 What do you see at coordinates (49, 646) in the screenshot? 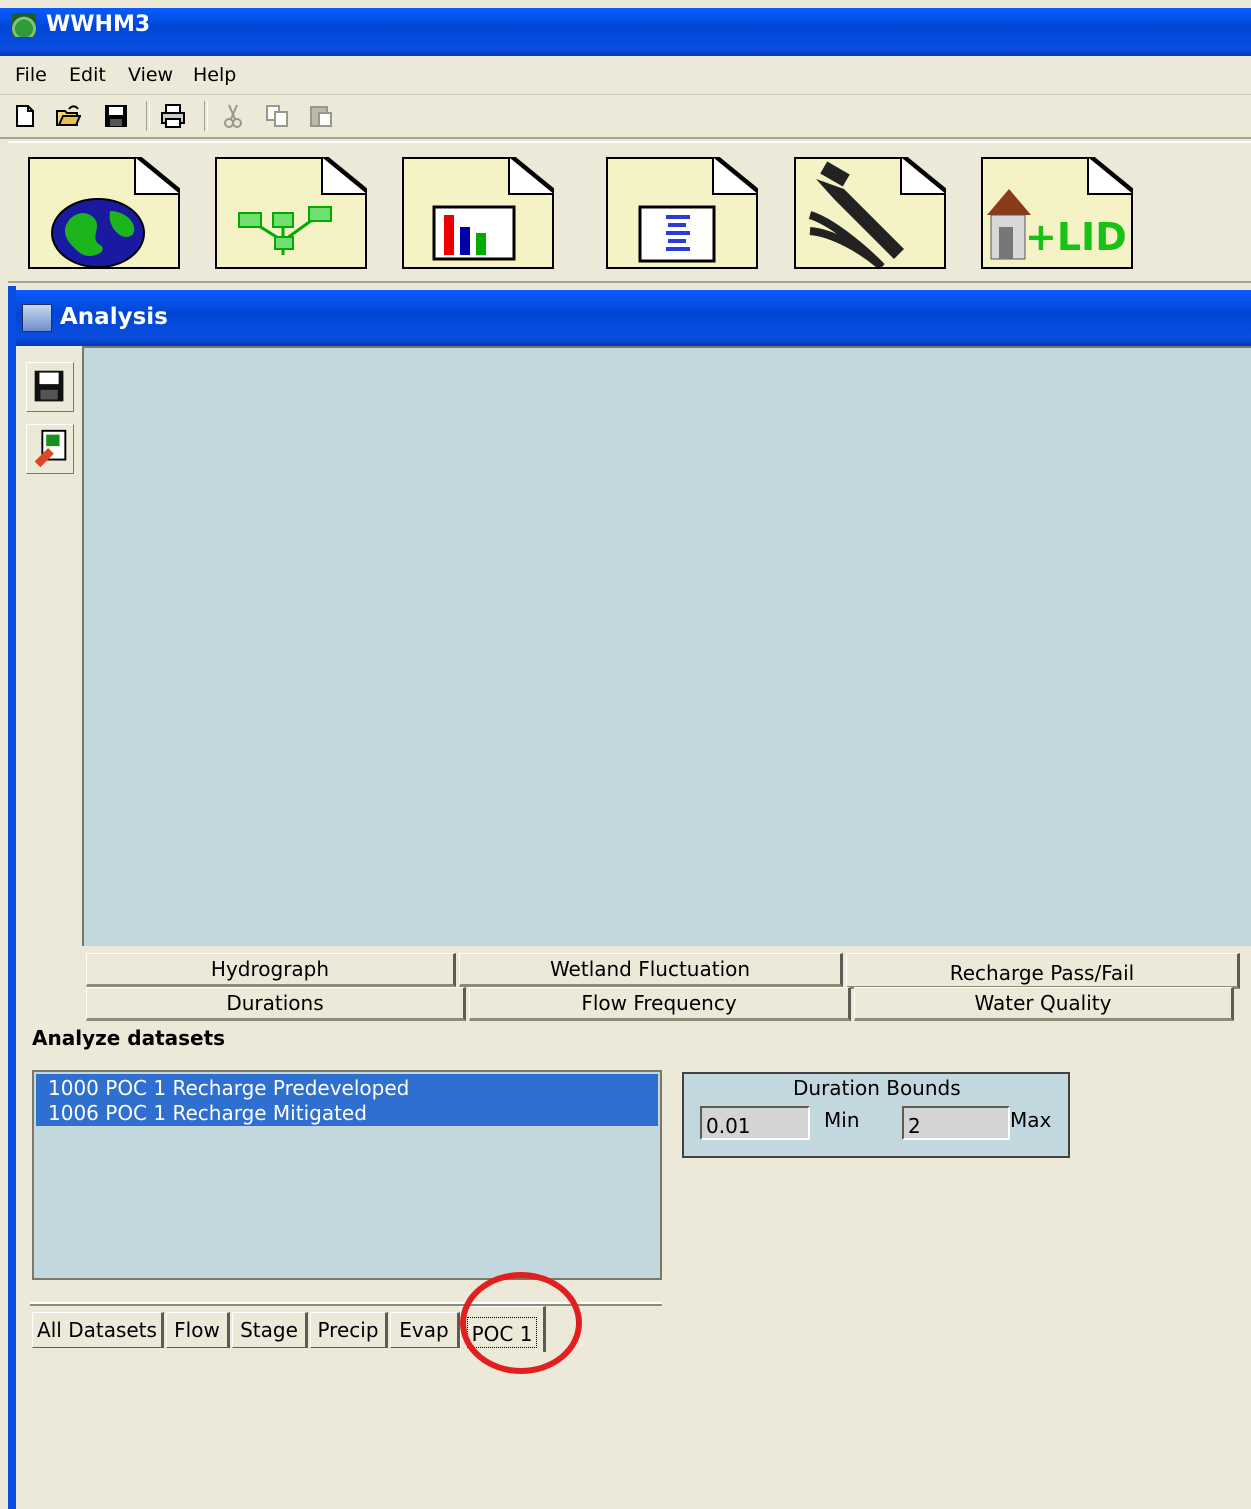
I see `analysis-side-toolbar` at bounding box center [49, 646].